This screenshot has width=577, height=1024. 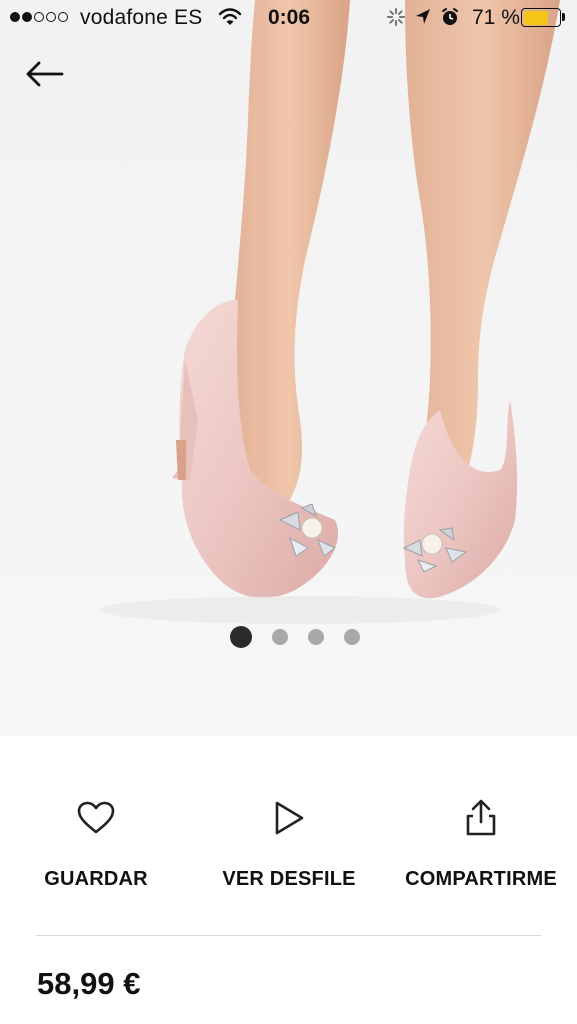 I want to click on back-button, so click(x=44, y=74).